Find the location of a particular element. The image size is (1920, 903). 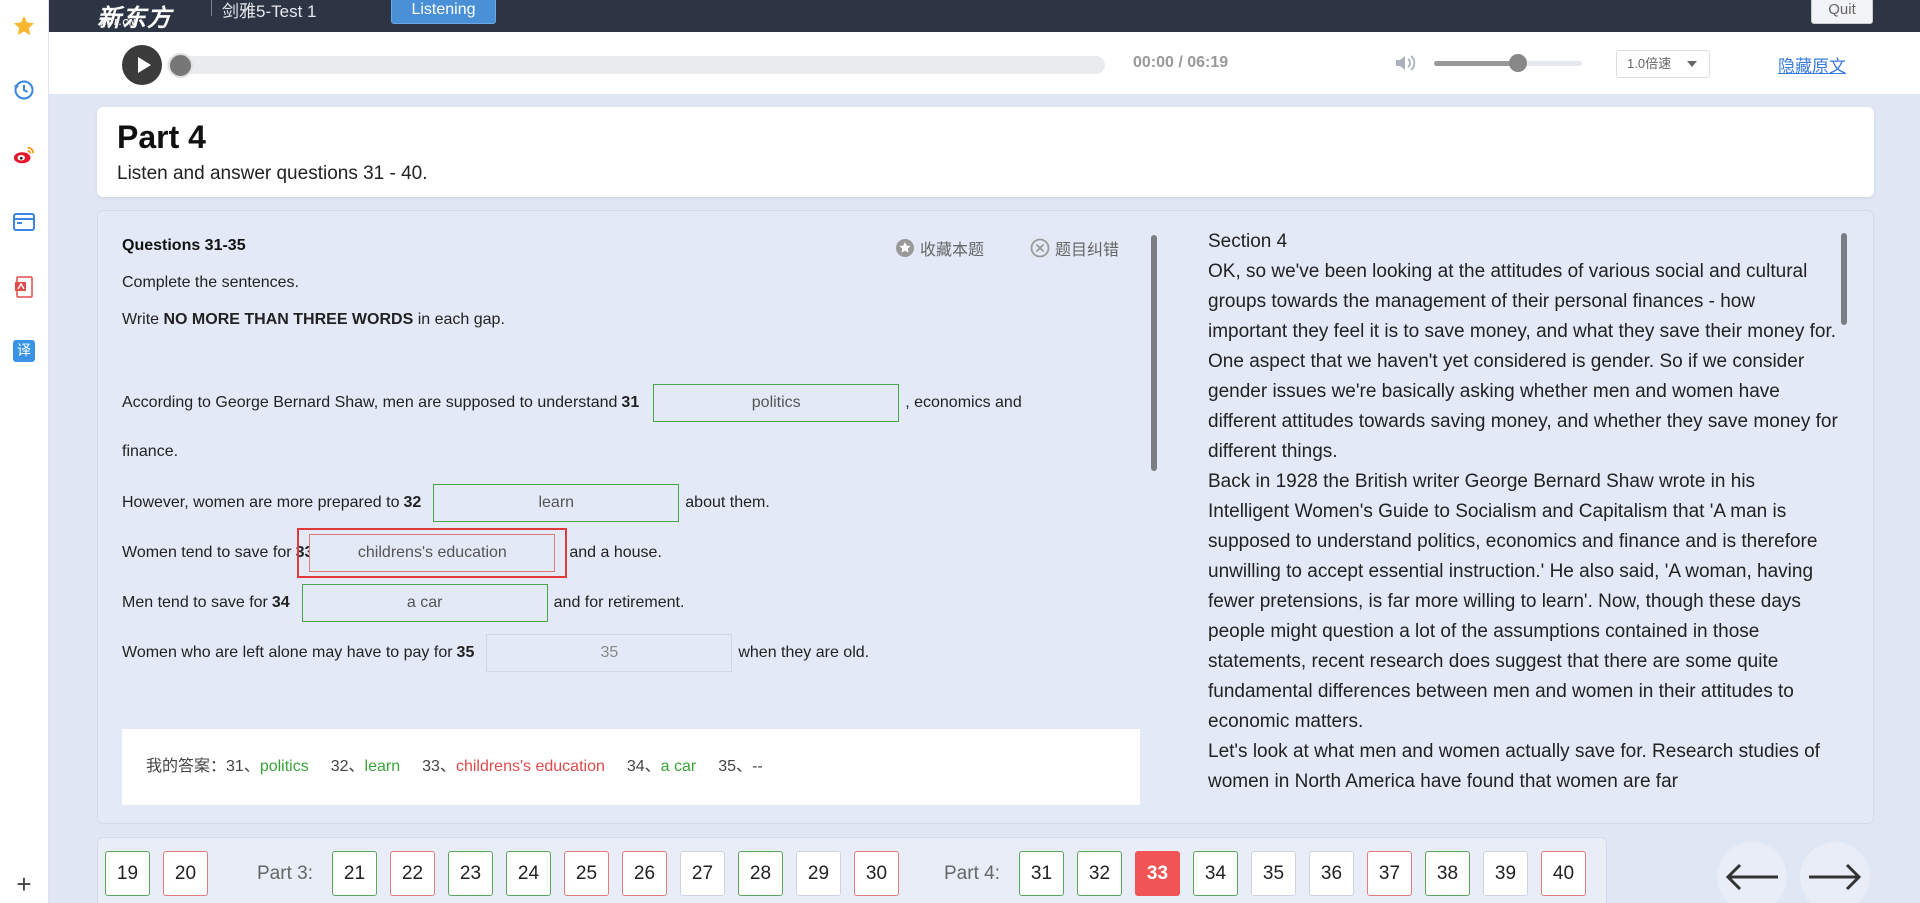

volume-fill is located at coordinates (1476, 63).